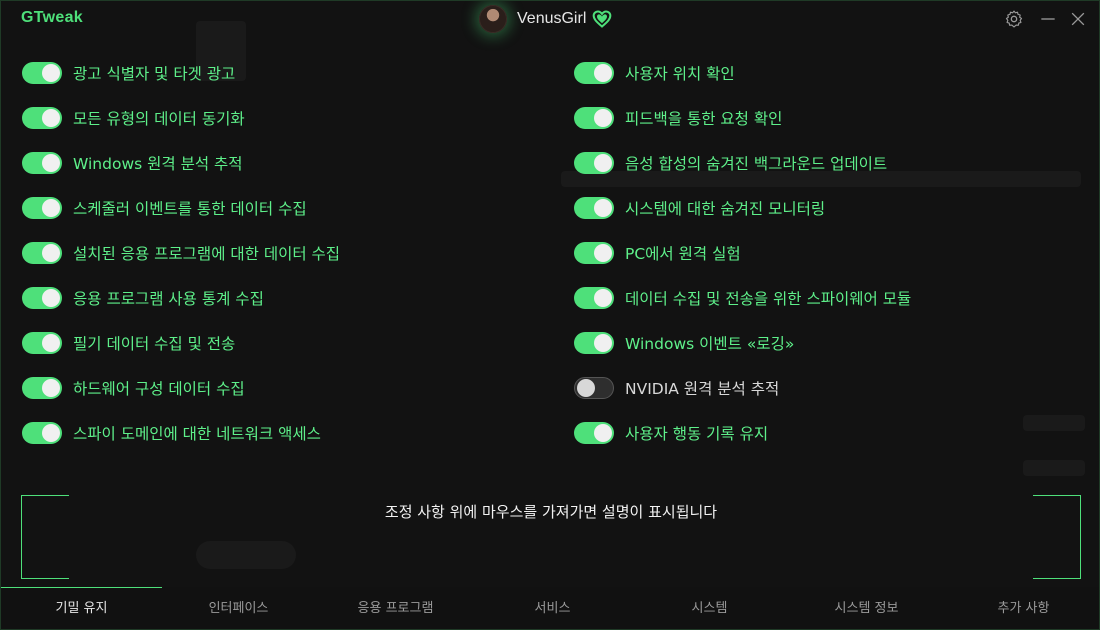 The width and height of the screenshot is (1100, 630). I want to click on toggle-label: NVIDIA 원격 분석 추적, so click(702, 389).